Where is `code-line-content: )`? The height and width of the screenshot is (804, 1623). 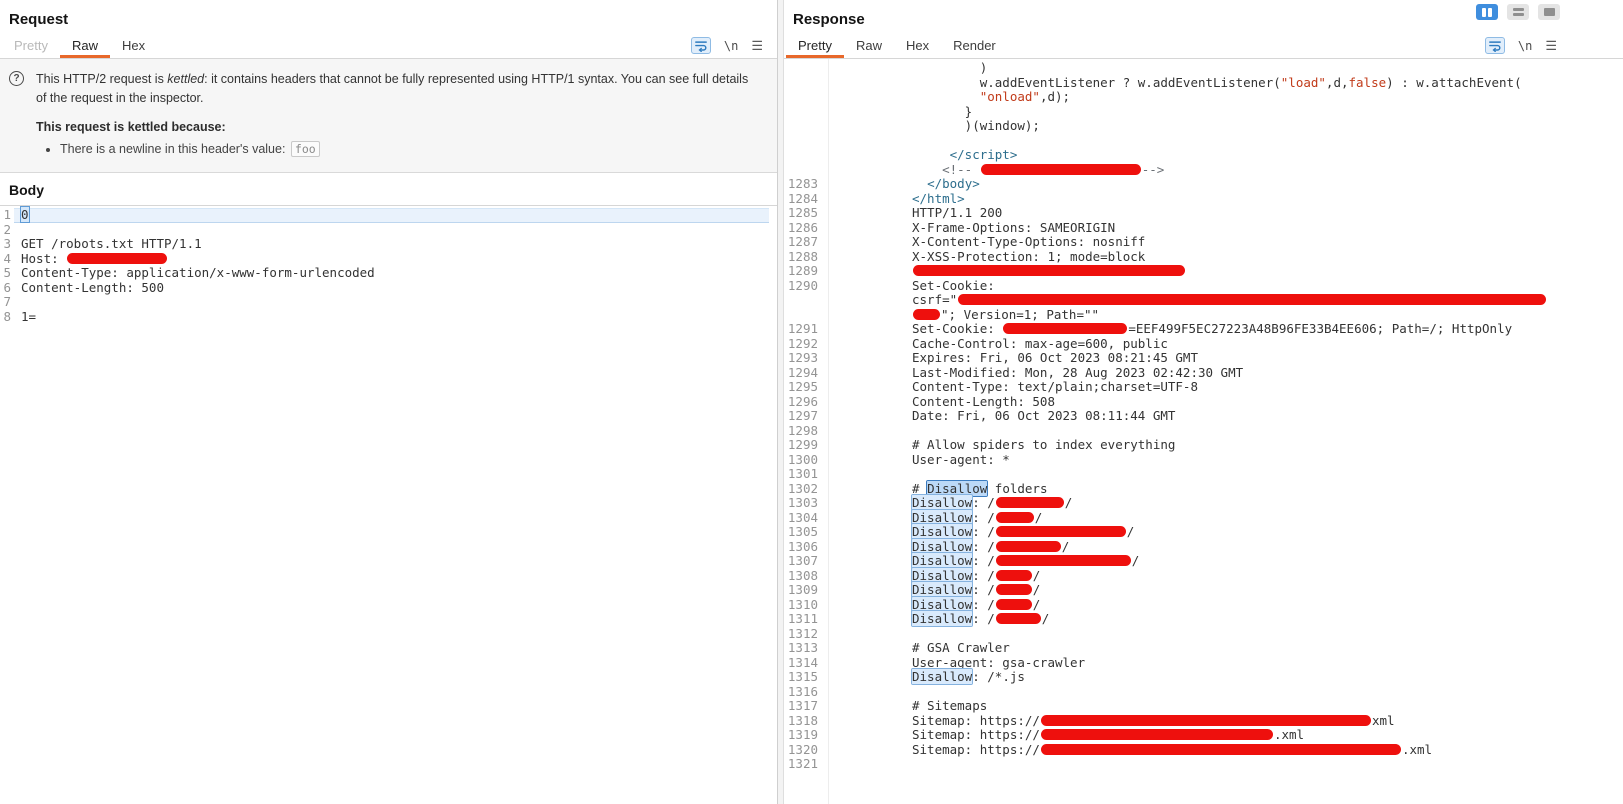 code-line-content: ) is located at coordinates (1225, 68).